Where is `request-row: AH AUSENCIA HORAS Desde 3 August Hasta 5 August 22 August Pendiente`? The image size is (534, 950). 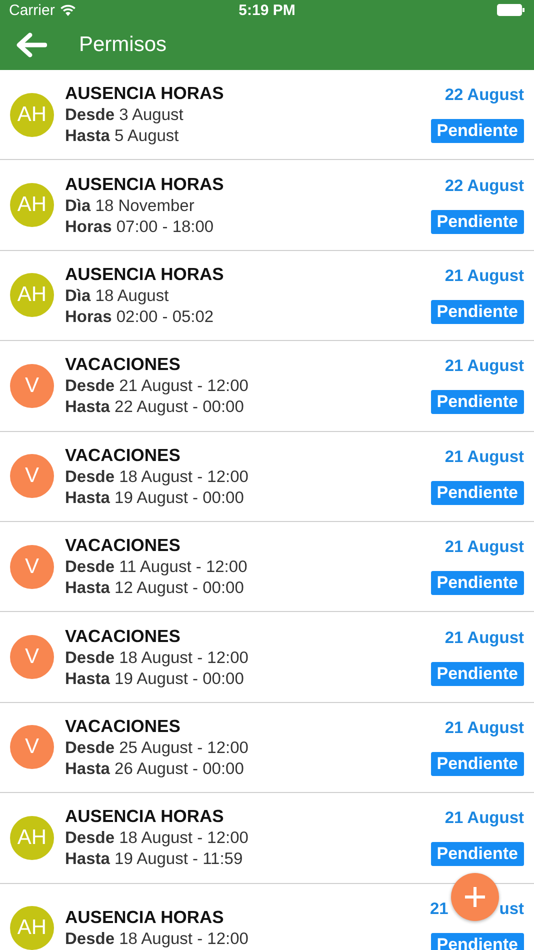
request-row: AH AUSENCIA HORAS Desde 3 August Hasta 5 August 22 August Pendiente is located at coordinates (267, 115).